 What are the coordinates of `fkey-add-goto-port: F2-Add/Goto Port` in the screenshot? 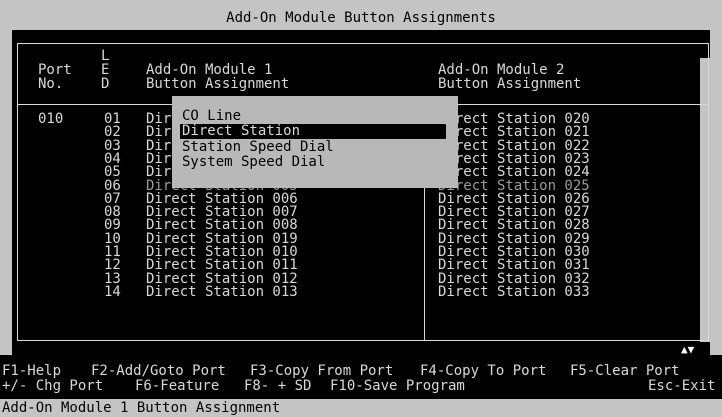 It's located at (158, 371).